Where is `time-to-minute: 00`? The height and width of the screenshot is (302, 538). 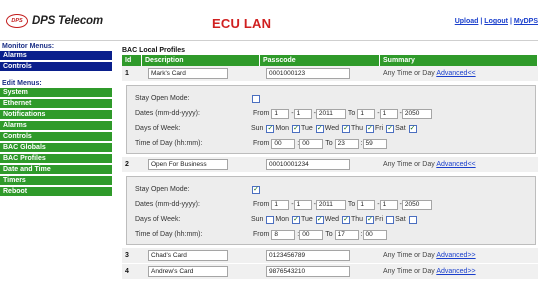
time-to-minute: 00 is located at coordinates (374, 234).